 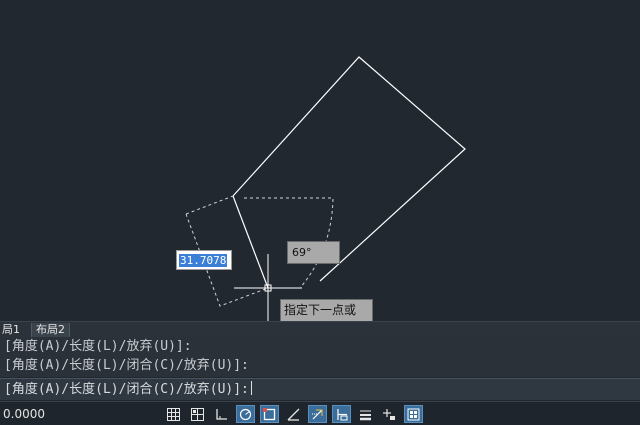 I want to click on status-bar: 0.0000, so click(x=320, y=413).